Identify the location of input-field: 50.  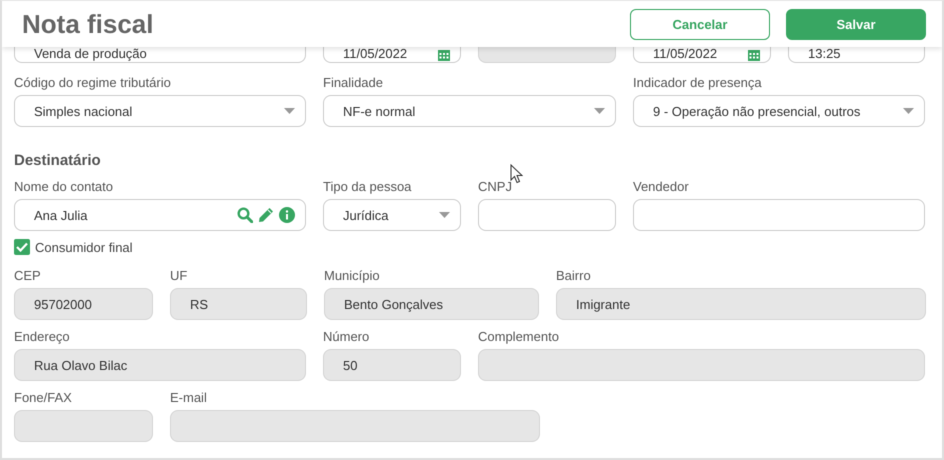
(392, 365).